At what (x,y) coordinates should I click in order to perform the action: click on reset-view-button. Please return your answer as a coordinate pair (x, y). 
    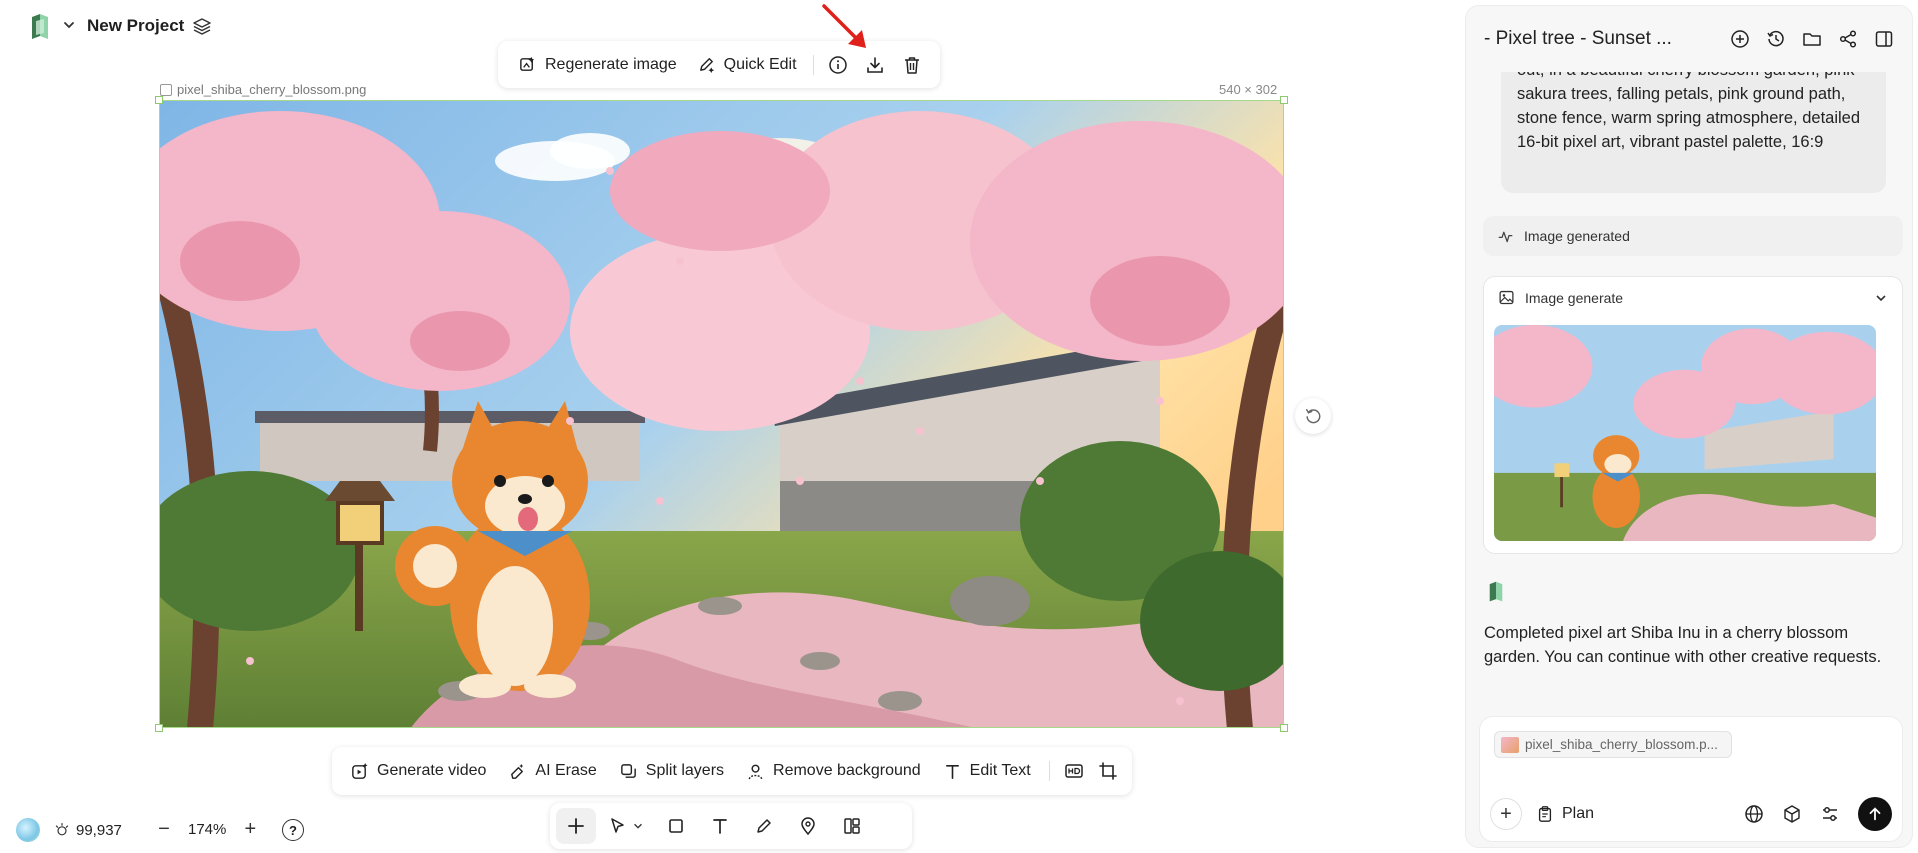
    Looking at the image, I should click on (1313, 416).